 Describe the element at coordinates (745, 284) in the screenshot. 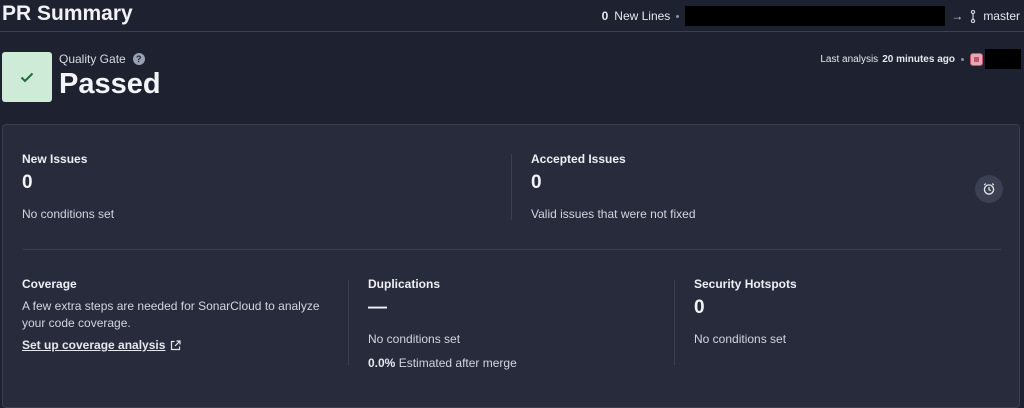

I see `security-hotspots-title: Security Hotspots` at that location.